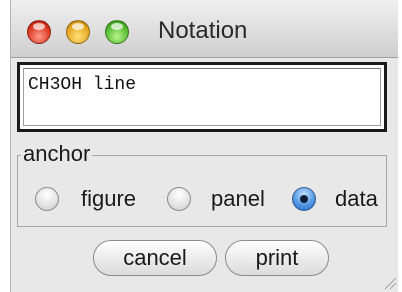 This screenshot has width=402, height=292. I want to click on radio-figure-label: figure, so click(108, 199).